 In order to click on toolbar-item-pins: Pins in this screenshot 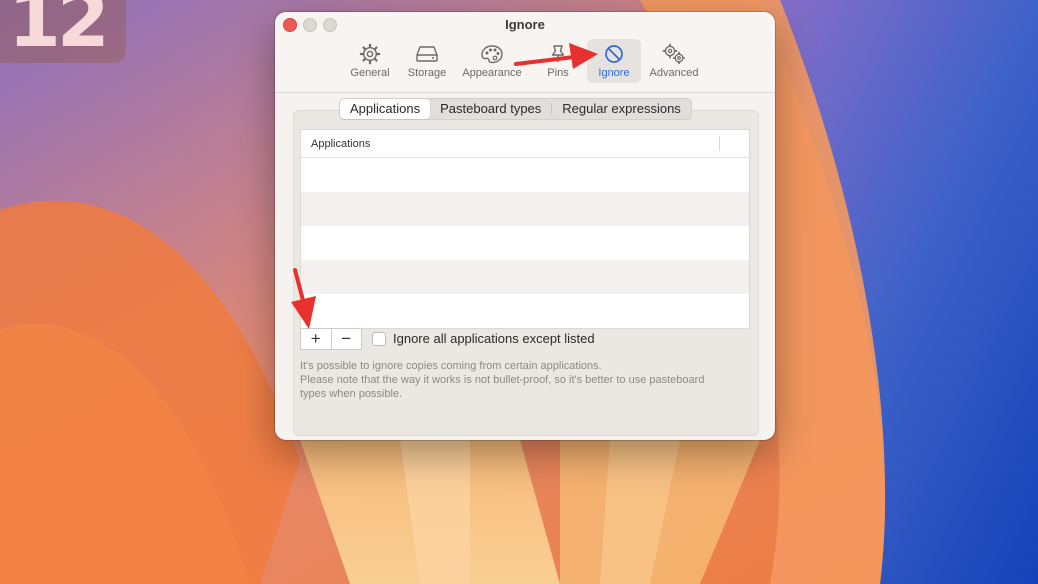, I will do `click(558, 61)`.